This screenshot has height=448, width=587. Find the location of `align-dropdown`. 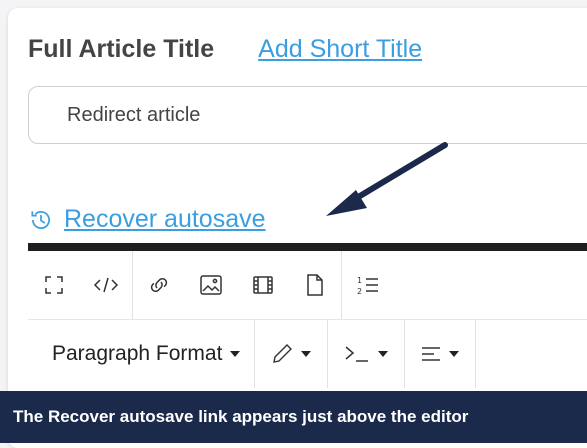

align-dropdown is located at coordinates (440, 354).